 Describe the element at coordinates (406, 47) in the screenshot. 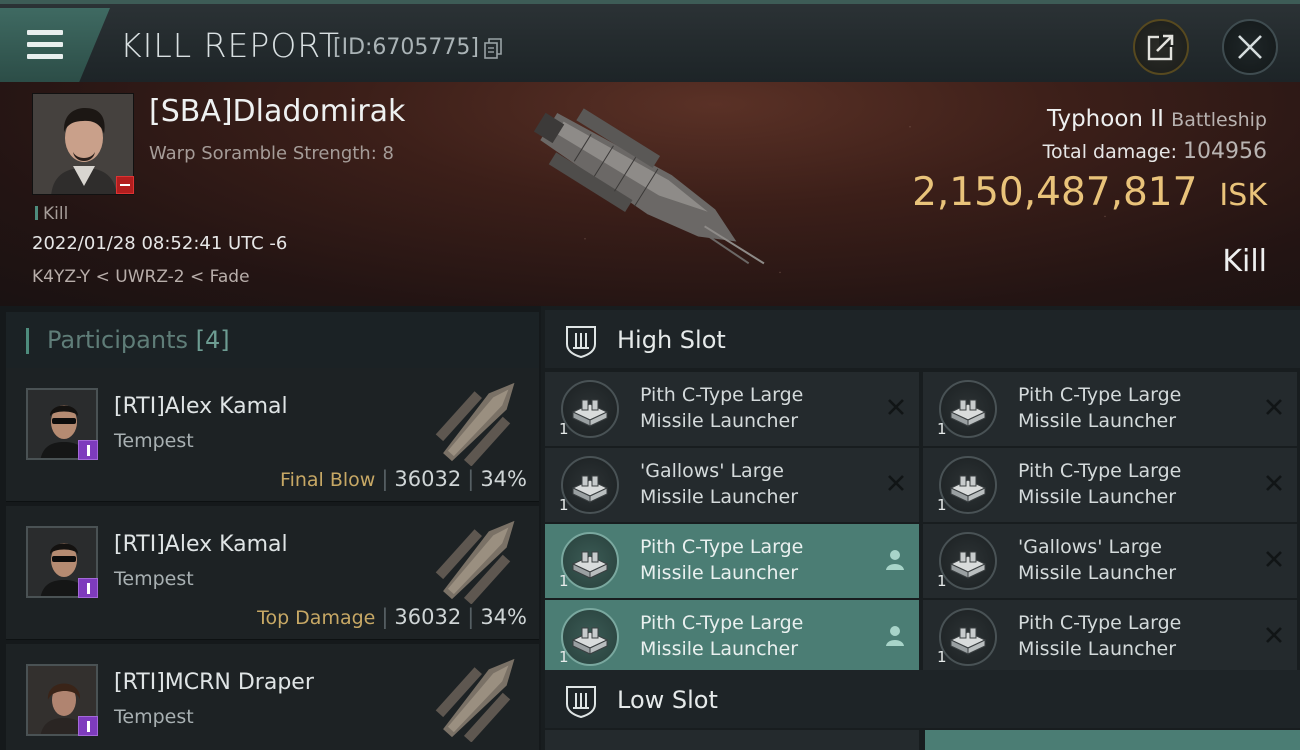

I see `report-id: [ID:6705775]` at that location.